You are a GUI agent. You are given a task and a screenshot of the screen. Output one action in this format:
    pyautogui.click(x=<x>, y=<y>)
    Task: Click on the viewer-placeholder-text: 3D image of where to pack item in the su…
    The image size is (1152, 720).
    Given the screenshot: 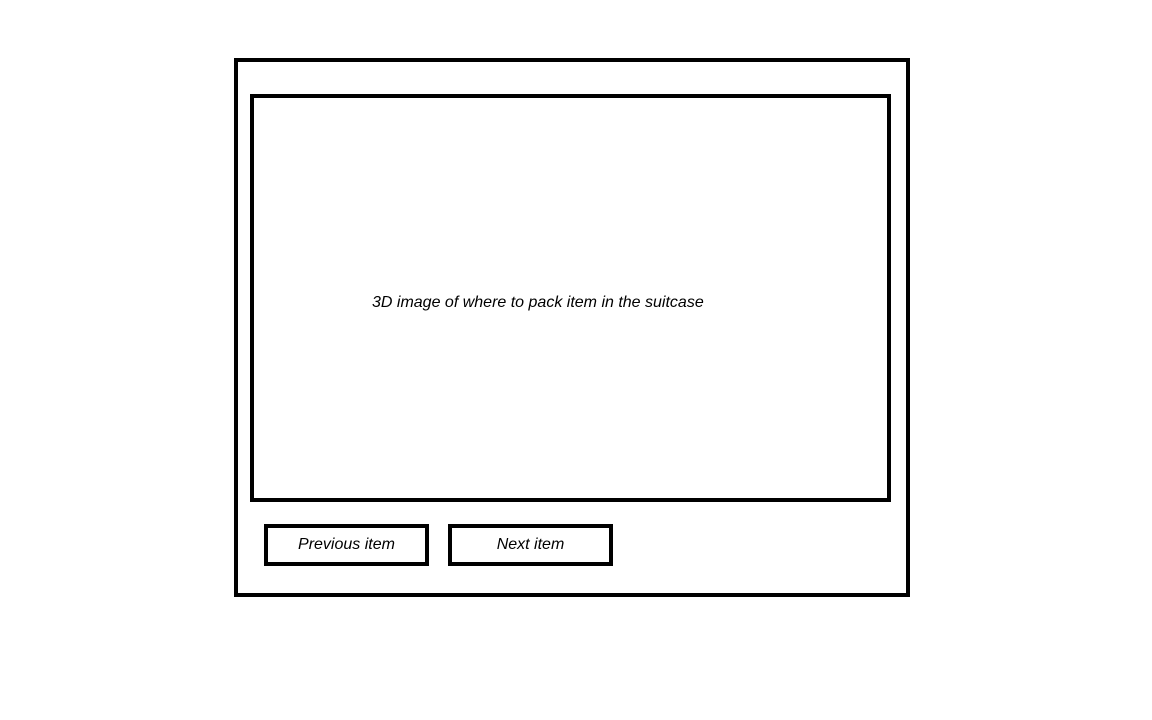 What is the action you would take?
    pyautogui.click(x=538, y=302)
    